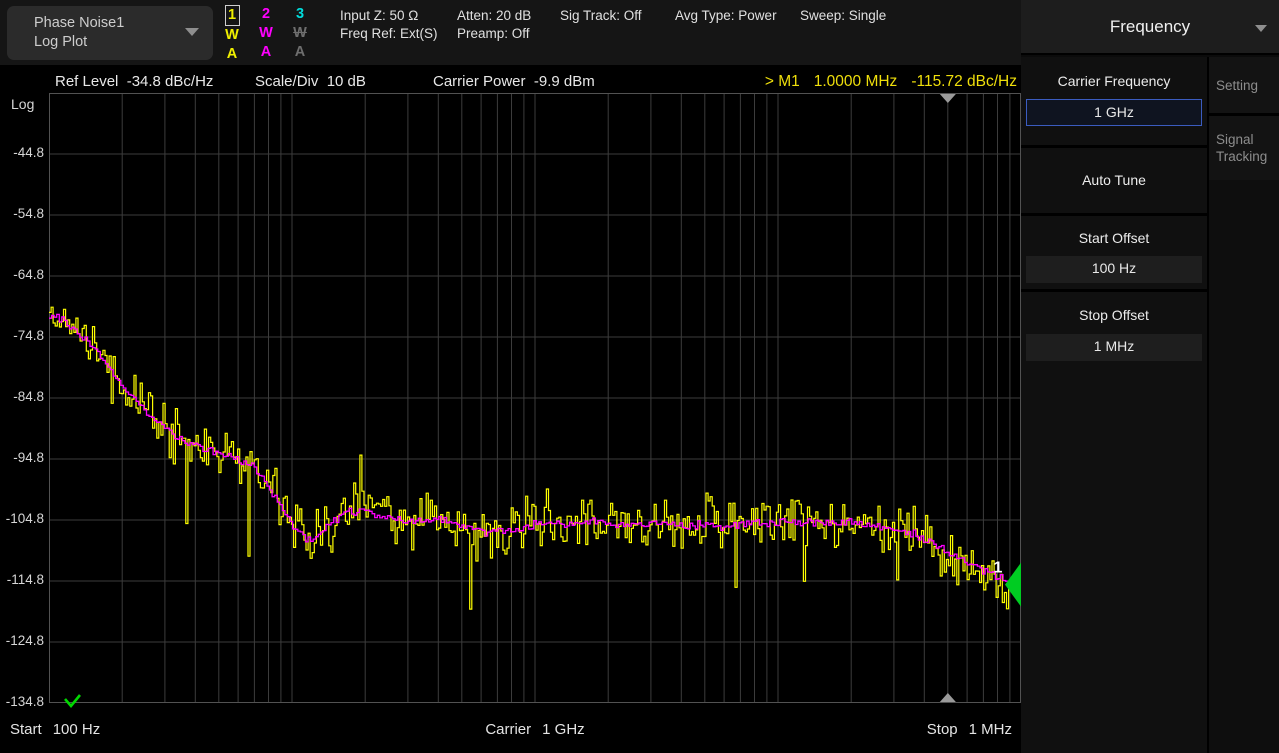  I want to click on marker-m1-freq: 1.0000 MHz, so click(855, 81).